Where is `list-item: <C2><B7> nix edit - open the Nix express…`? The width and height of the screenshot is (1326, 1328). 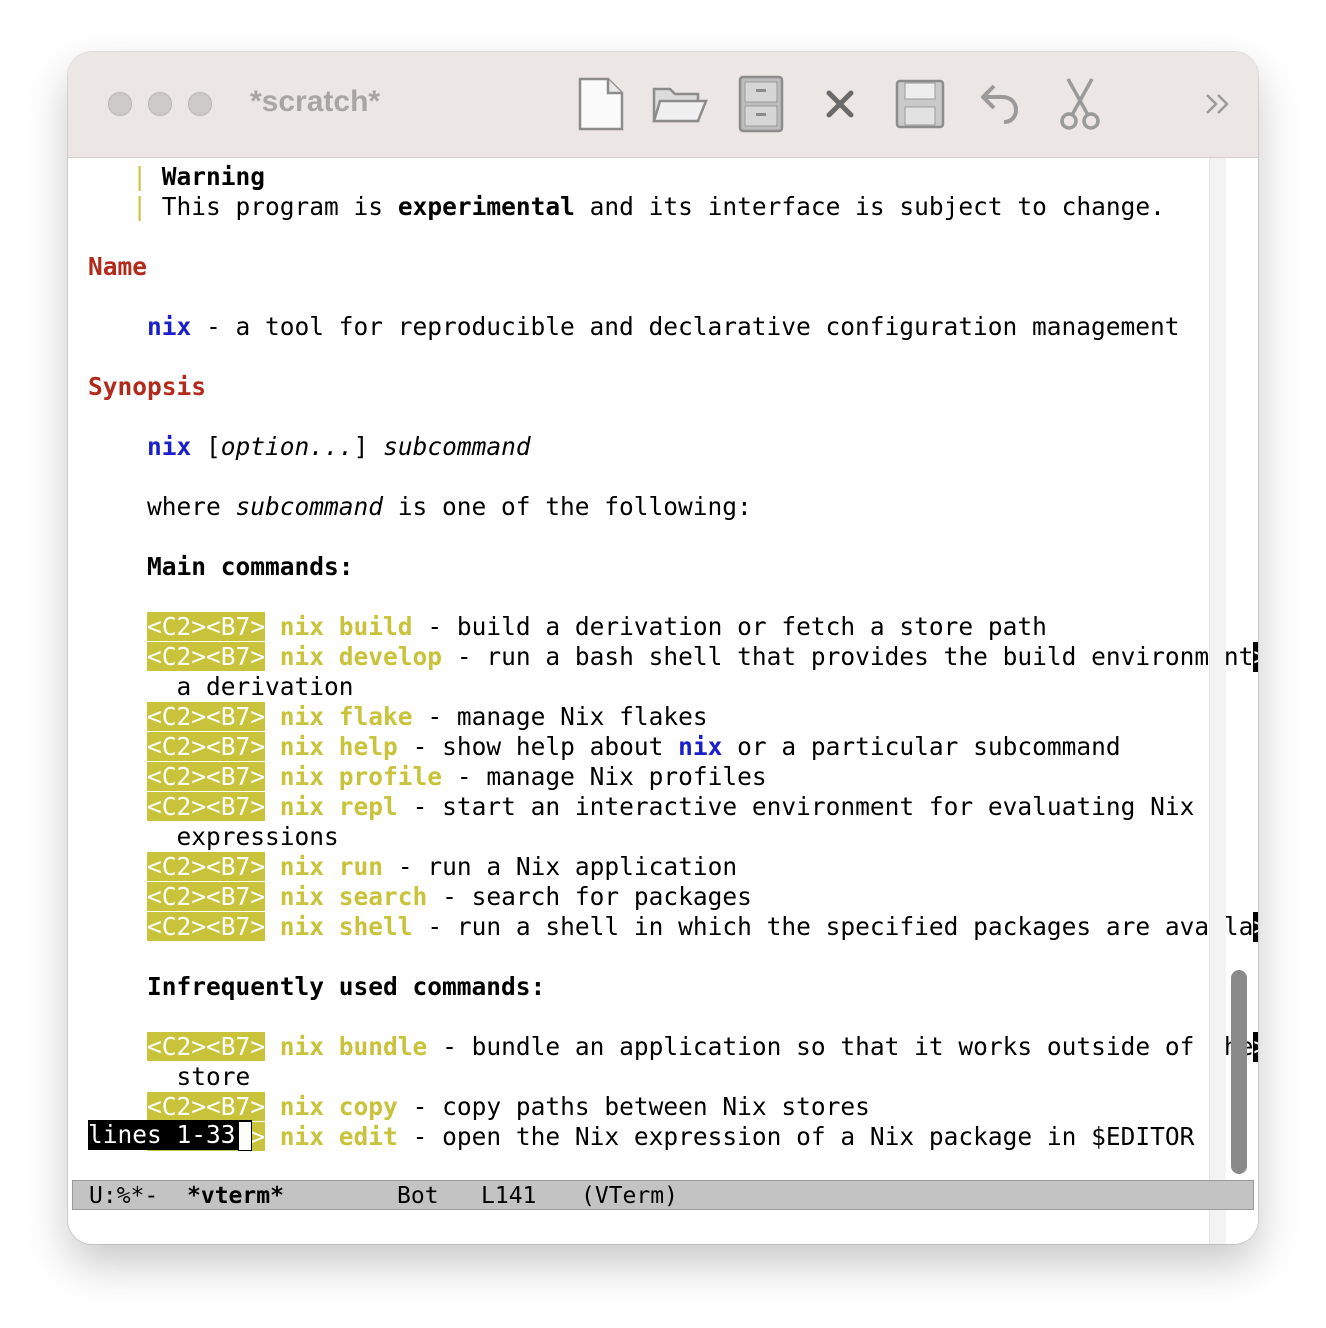 list-item: <C2><B7> nix edit - open the Nix express… is located at coordinates (641, 1137).